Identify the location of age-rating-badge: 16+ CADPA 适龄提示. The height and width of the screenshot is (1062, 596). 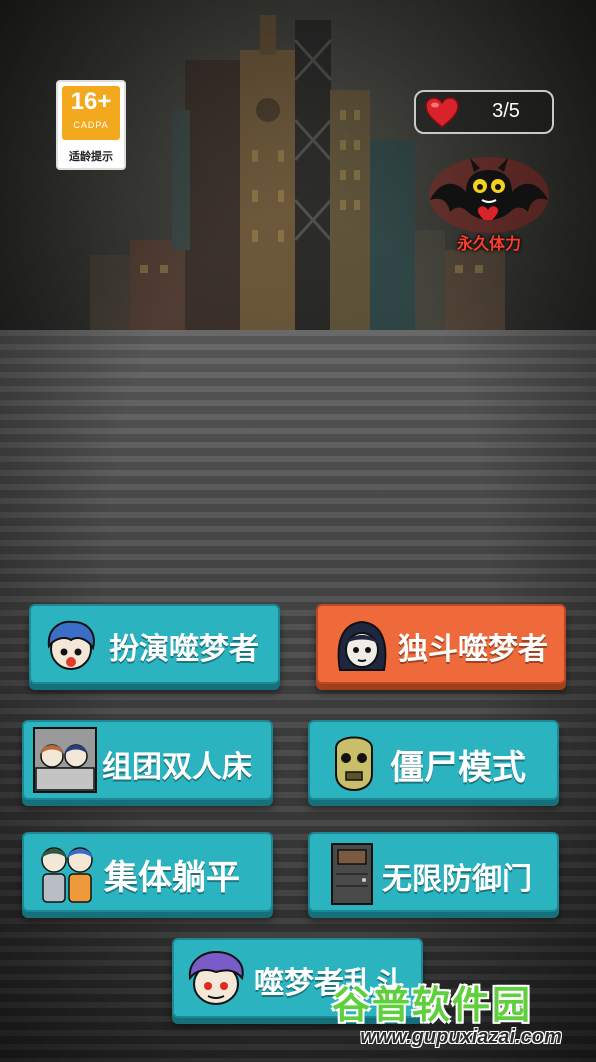
(91, 125).